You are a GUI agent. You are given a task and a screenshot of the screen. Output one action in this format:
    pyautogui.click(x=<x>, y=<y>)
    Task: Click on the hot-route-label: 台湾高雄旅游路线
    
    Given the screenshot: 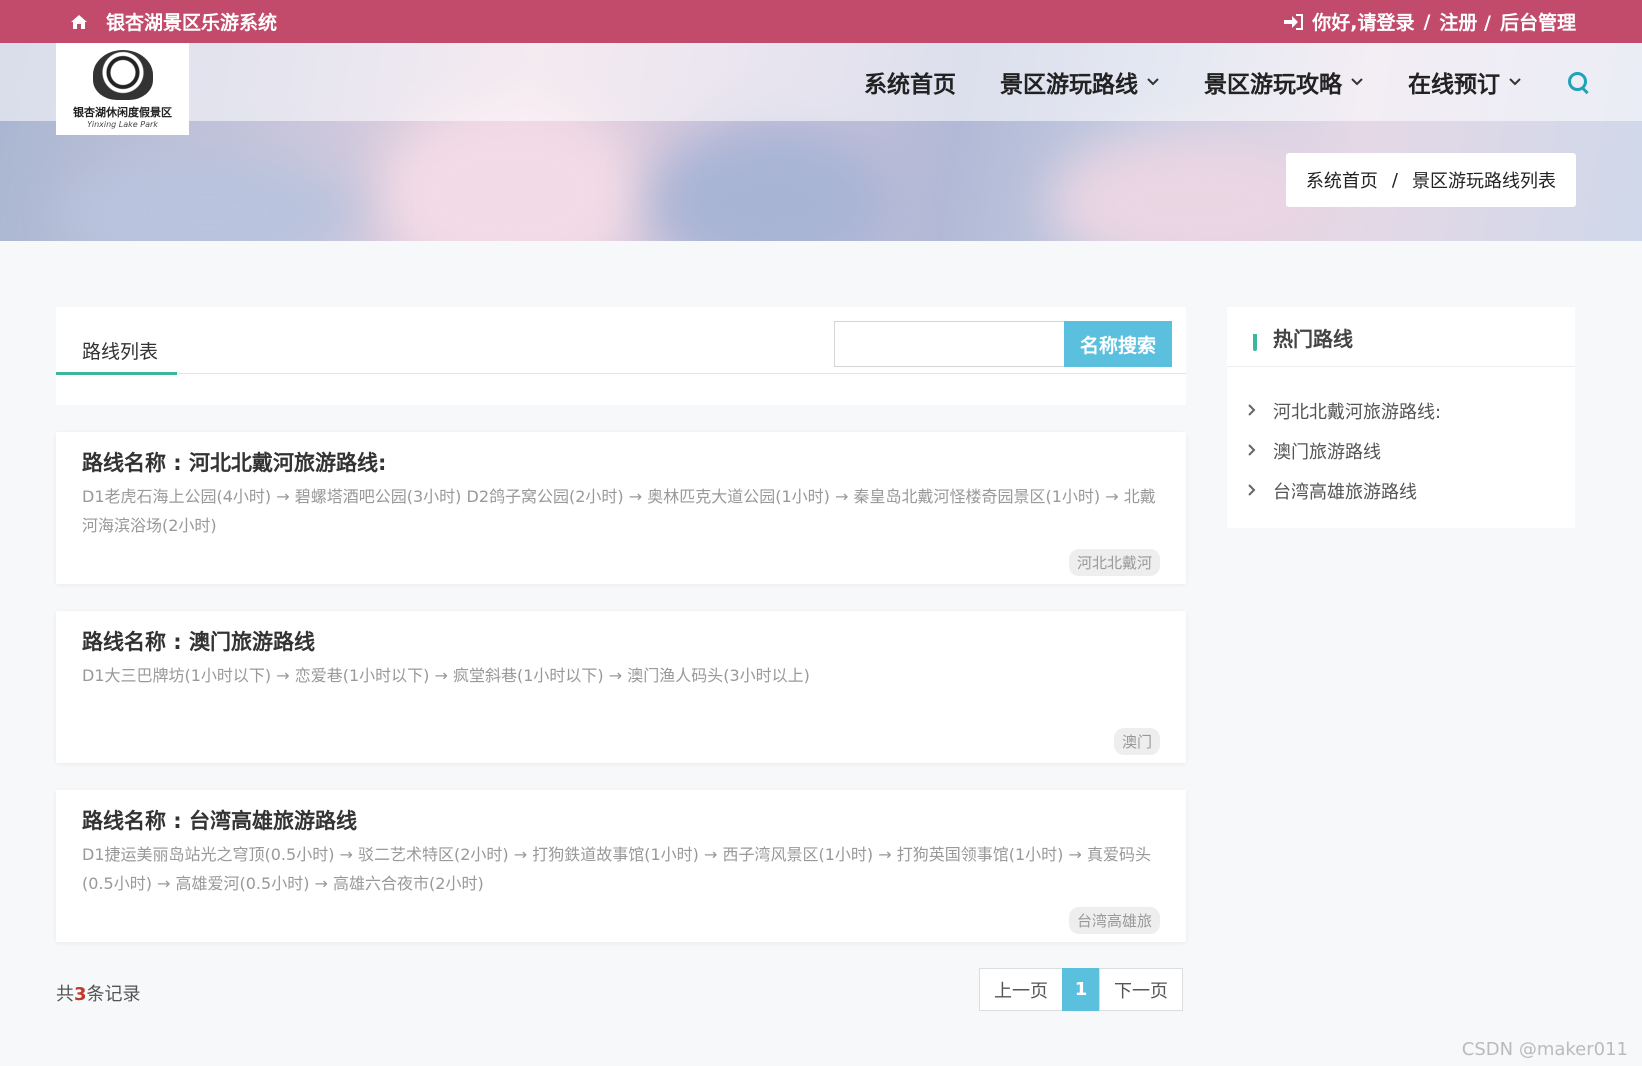 What is the action you would take?
    pyautogui.click(x=1345, y=491)
    